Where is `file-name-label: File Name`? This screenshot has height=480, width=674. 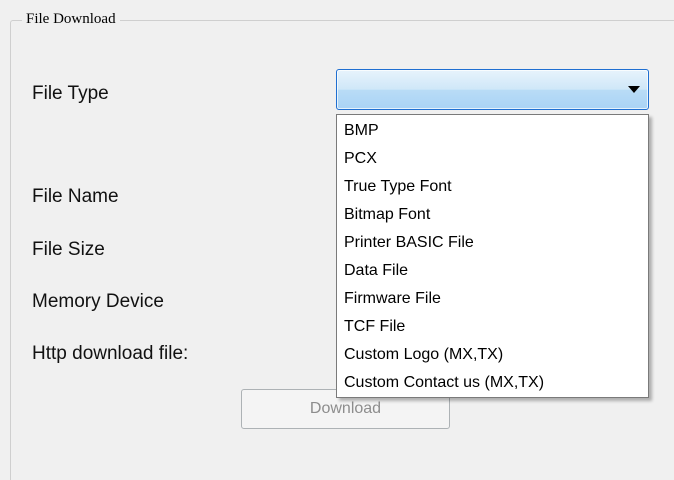
file-name-label: File Name is located at coordinates (75, 196).